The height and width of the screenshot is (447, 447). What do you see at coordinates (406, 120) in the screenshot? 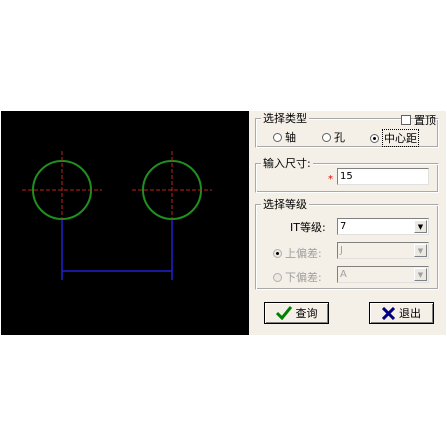
I see `pin-checkbox-box` at bounding box center [406, 120].